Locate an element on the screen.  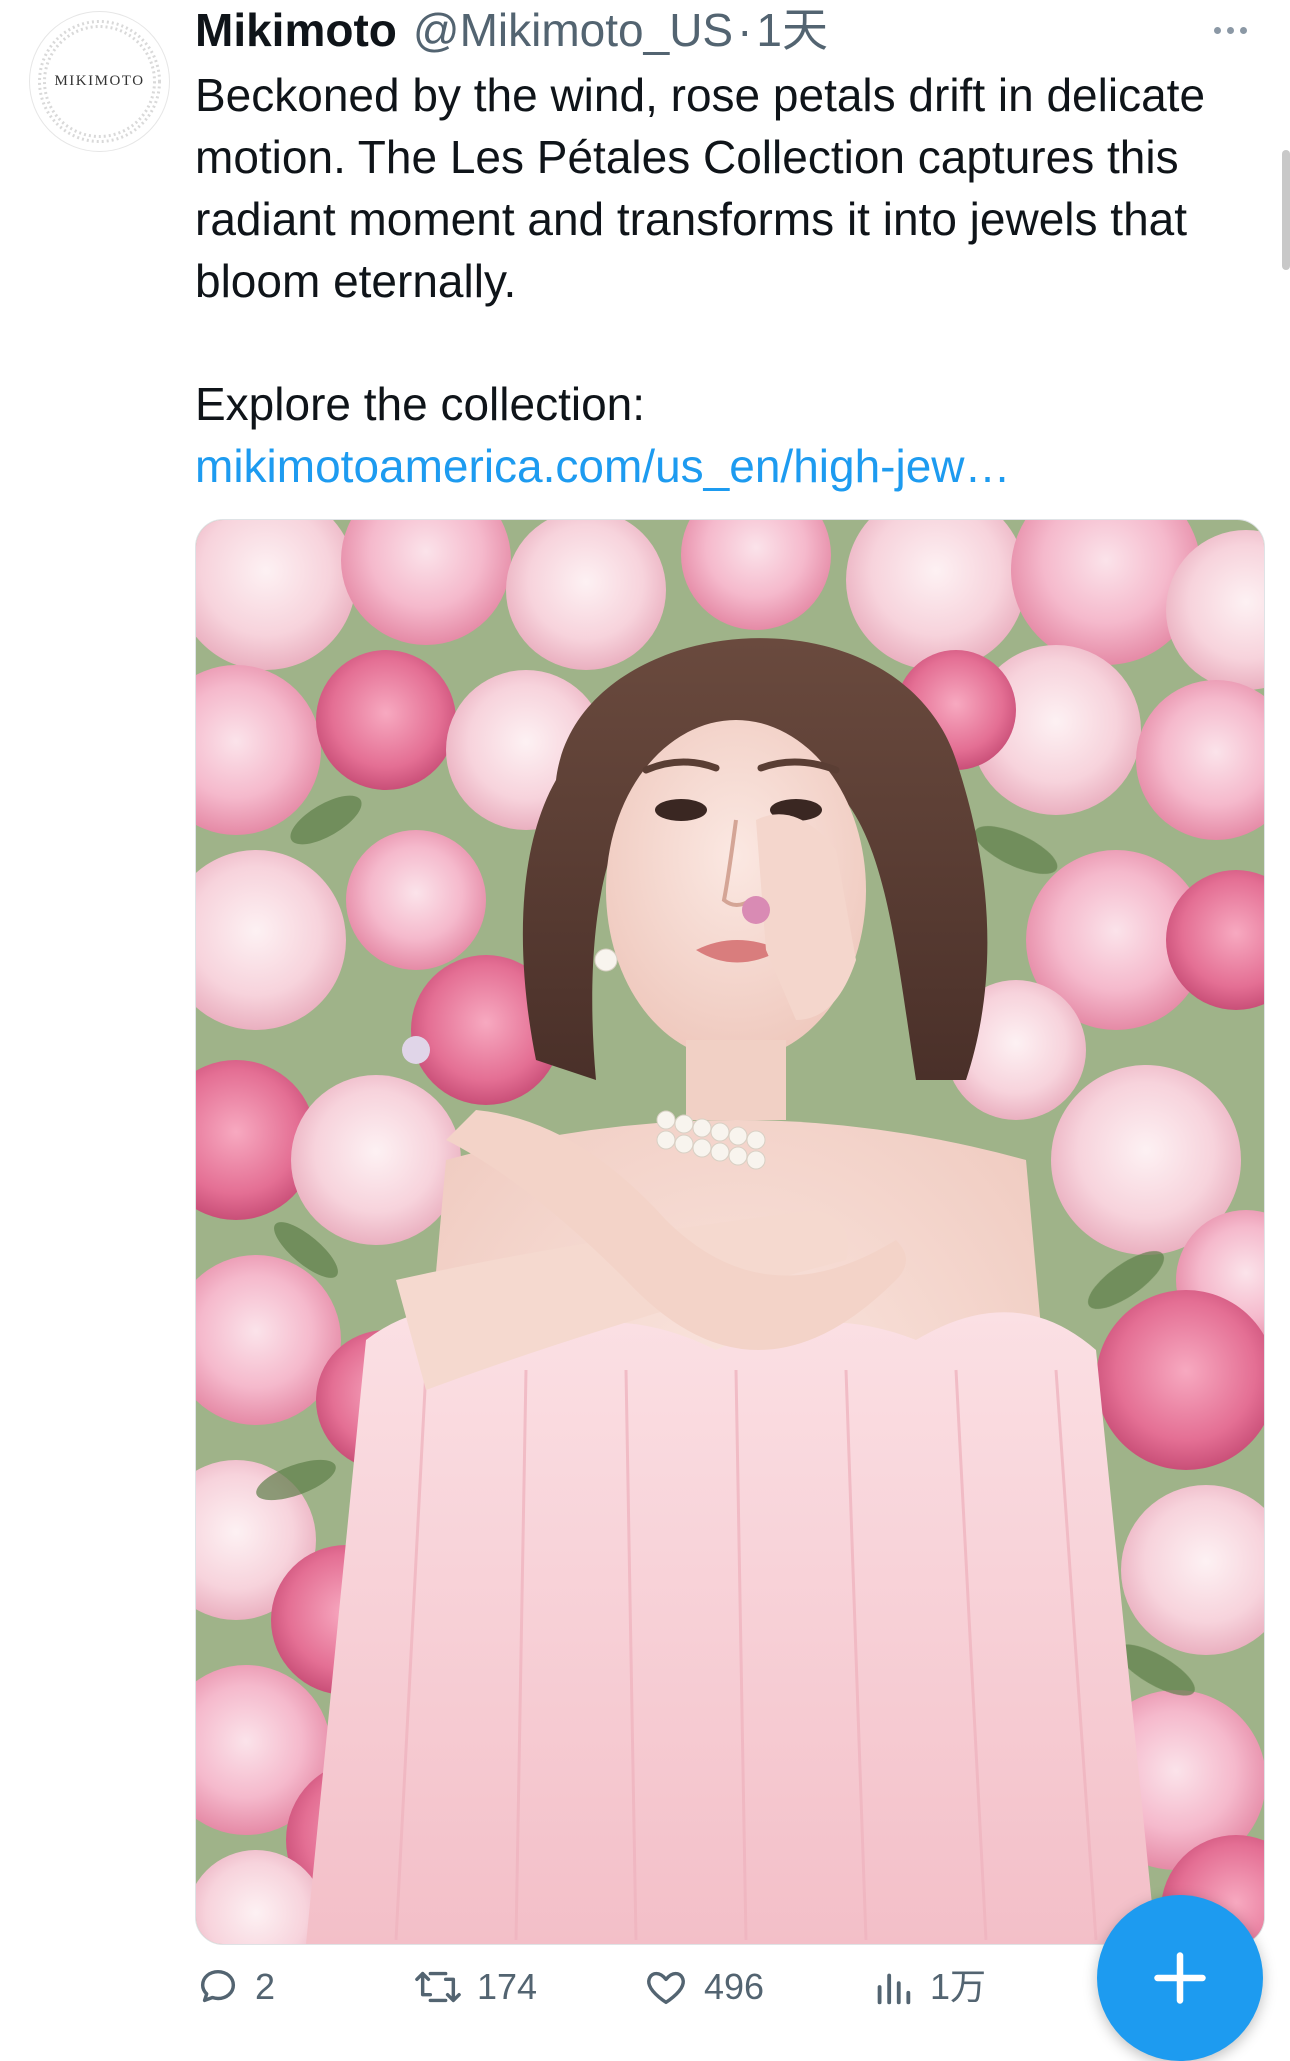
tweet-timestamp: 1天 is located at coordinates (792, 30).